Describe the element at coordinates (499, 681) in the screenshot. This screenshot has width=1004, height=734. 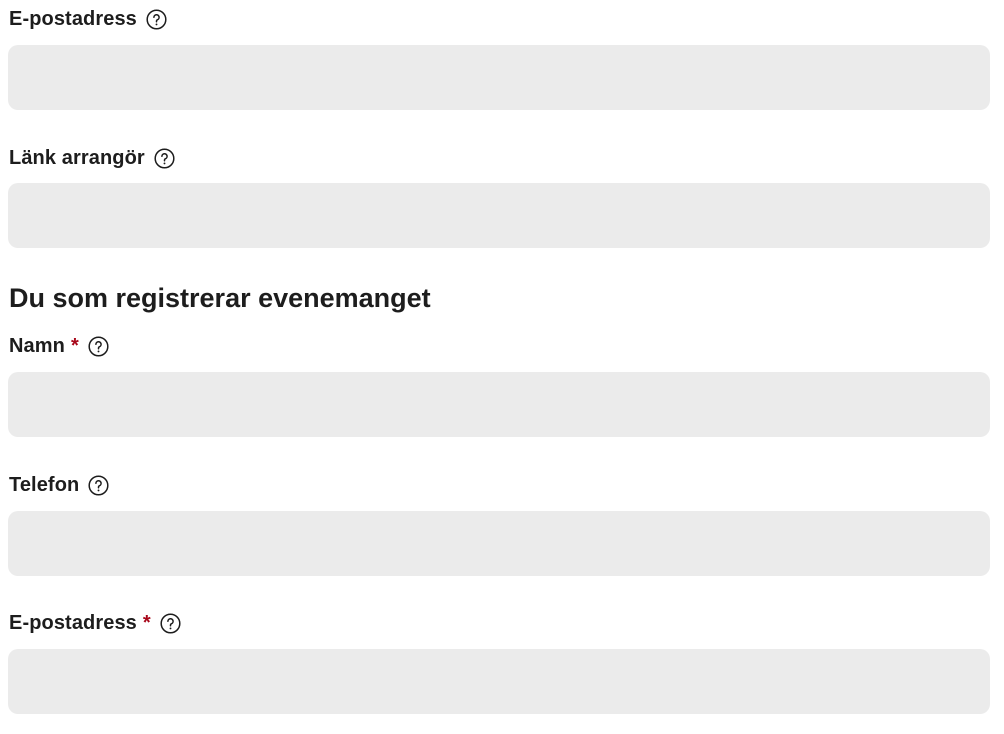
I see `registrant-email-input` at that location.